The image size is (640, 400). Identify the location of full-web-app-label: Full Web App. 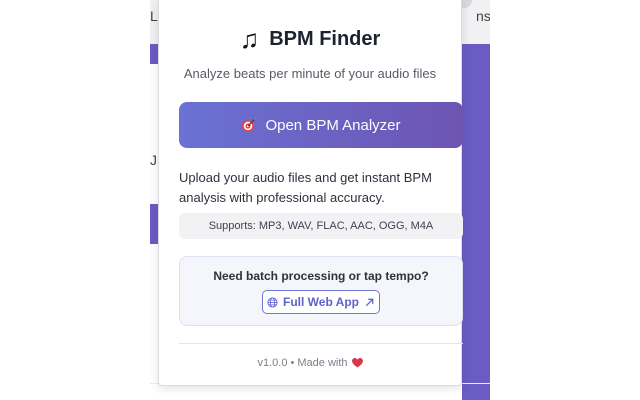
(321, 302).